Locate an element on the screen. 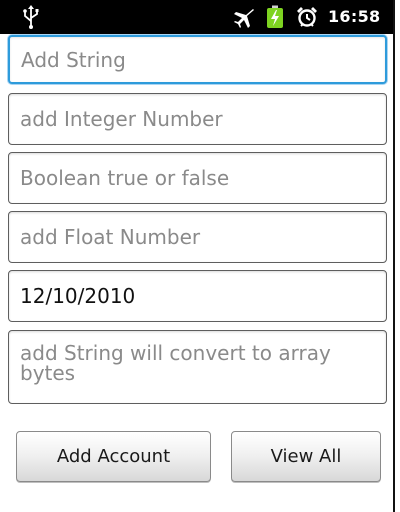 This screenshot has height=512, width=400. status-bar: 16:58 is located at coordinates (196, 17).